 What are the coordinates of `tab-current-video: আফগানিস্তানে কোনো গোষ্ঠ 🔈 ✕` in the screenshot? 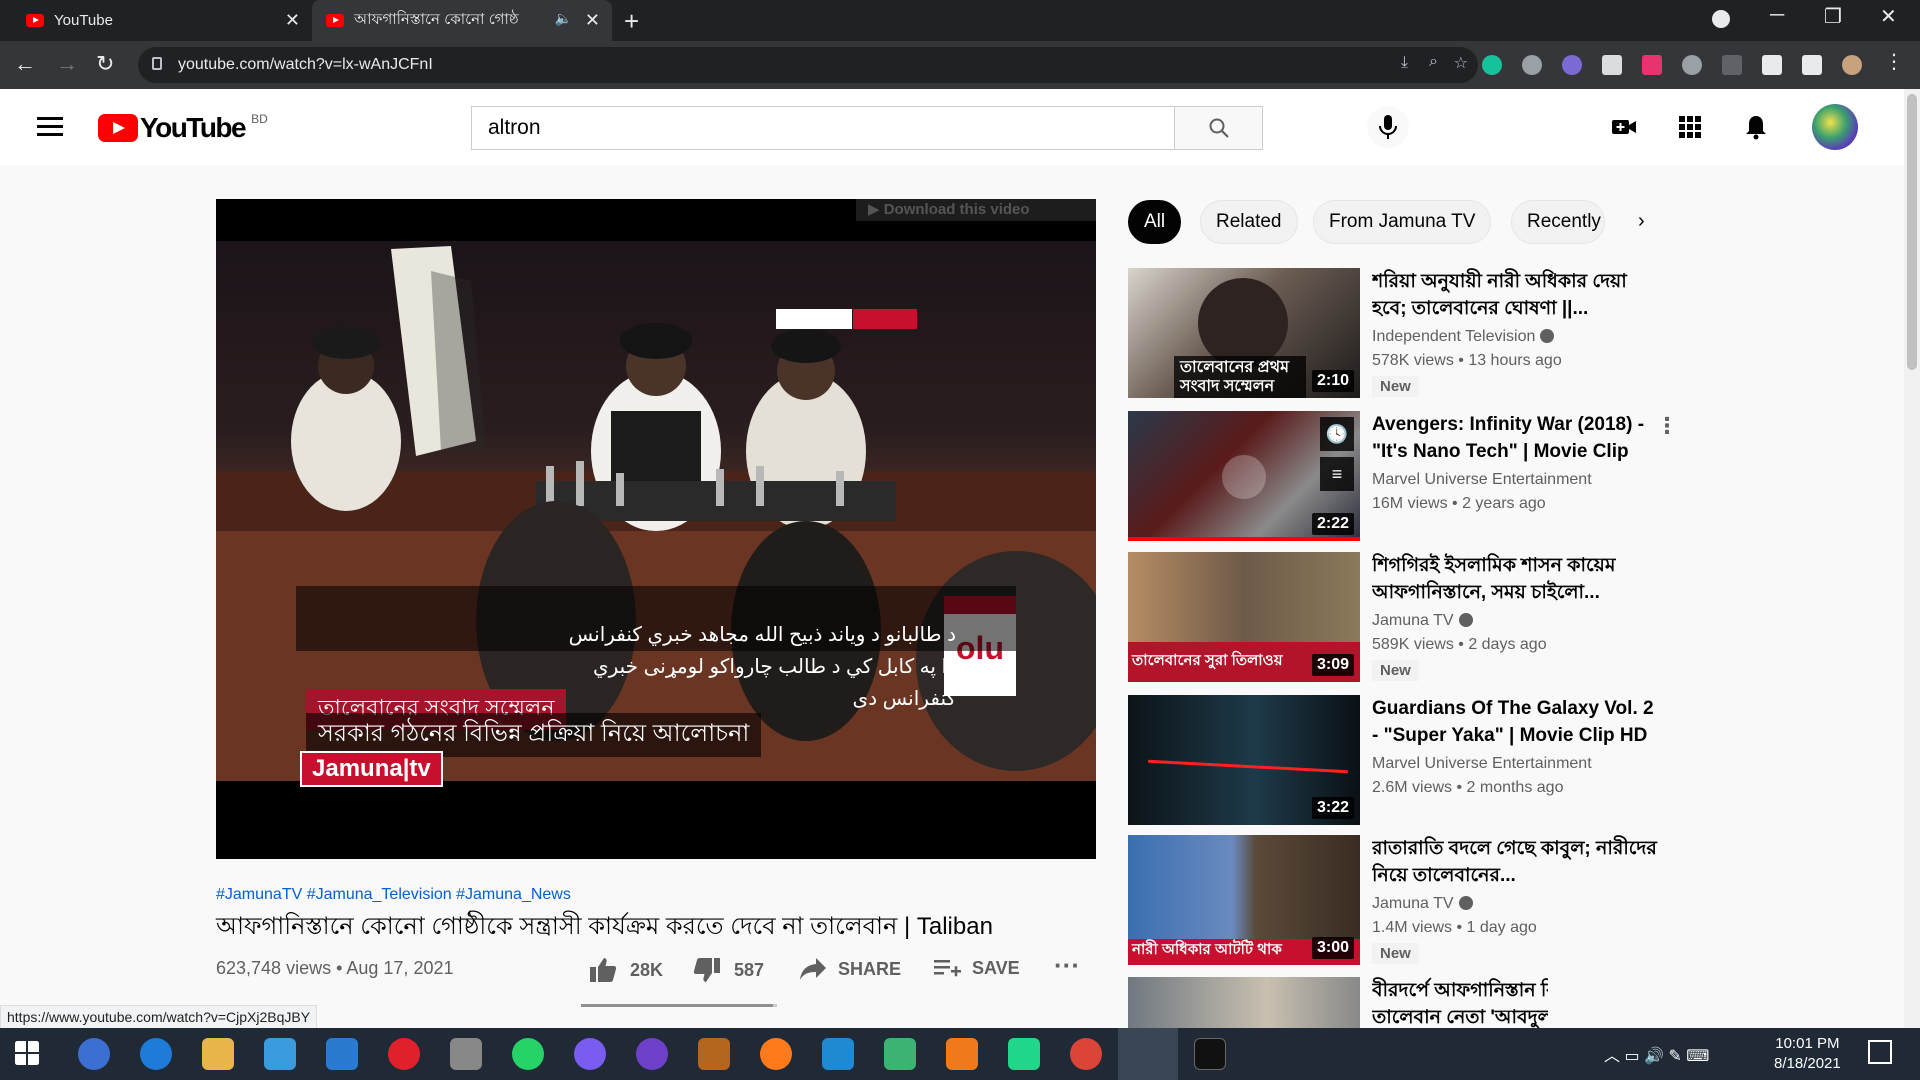 It's located at (462, 20).